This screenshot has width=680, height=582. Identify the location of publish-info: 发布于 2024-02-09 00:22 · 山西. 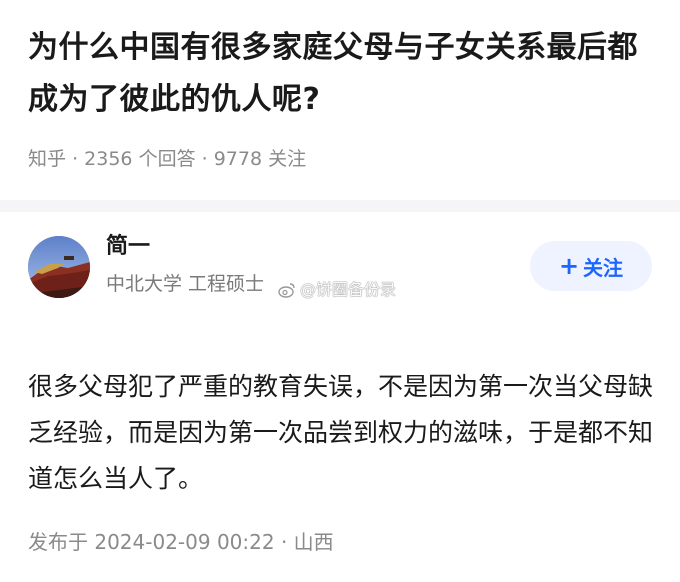
(181, 542).